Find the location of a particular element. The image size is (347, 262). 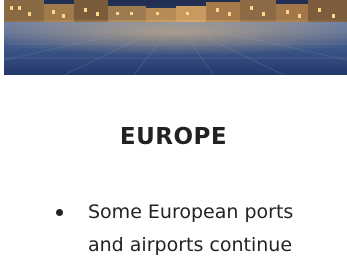

bullet-icon is located at coordinates (59, 212).